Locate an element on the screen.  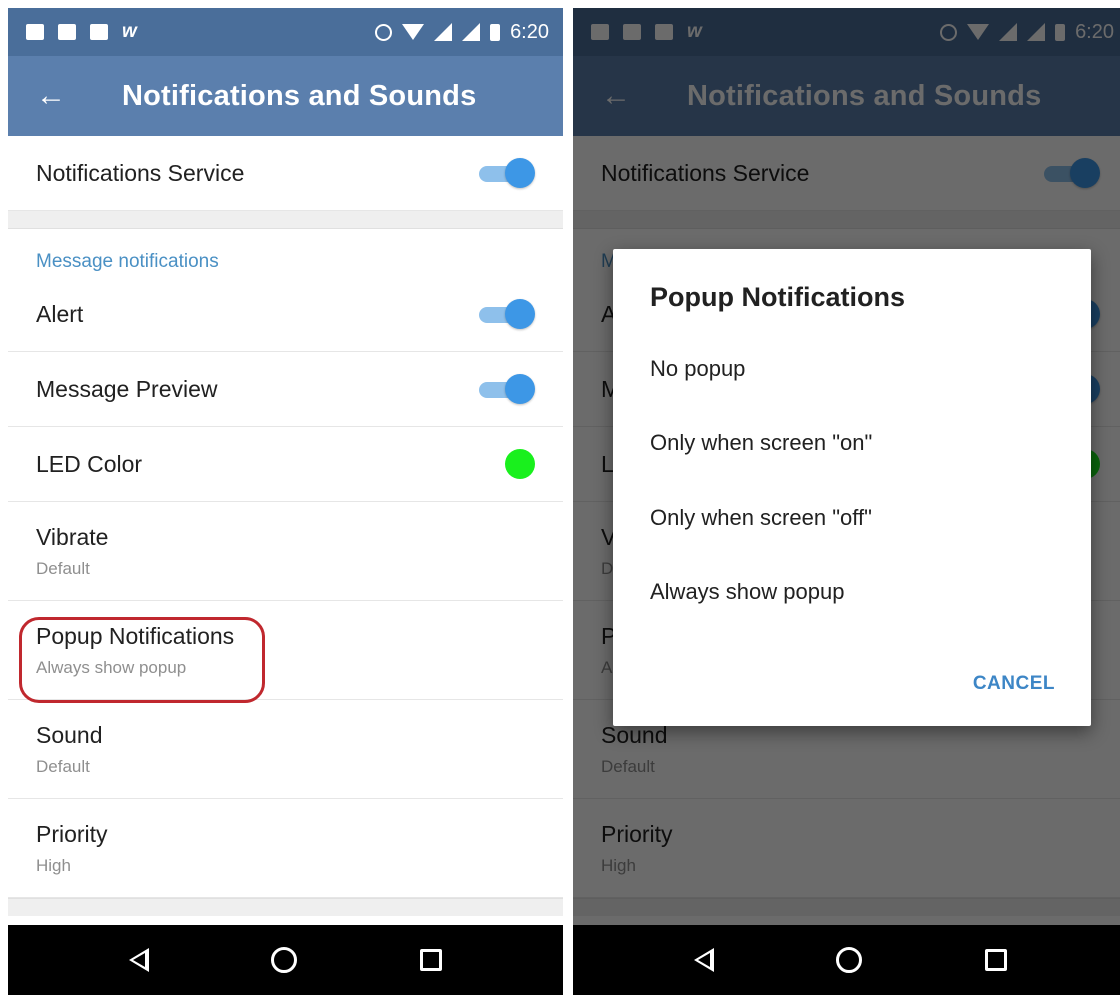
wifi-icon is located at coordinates (413, 32).